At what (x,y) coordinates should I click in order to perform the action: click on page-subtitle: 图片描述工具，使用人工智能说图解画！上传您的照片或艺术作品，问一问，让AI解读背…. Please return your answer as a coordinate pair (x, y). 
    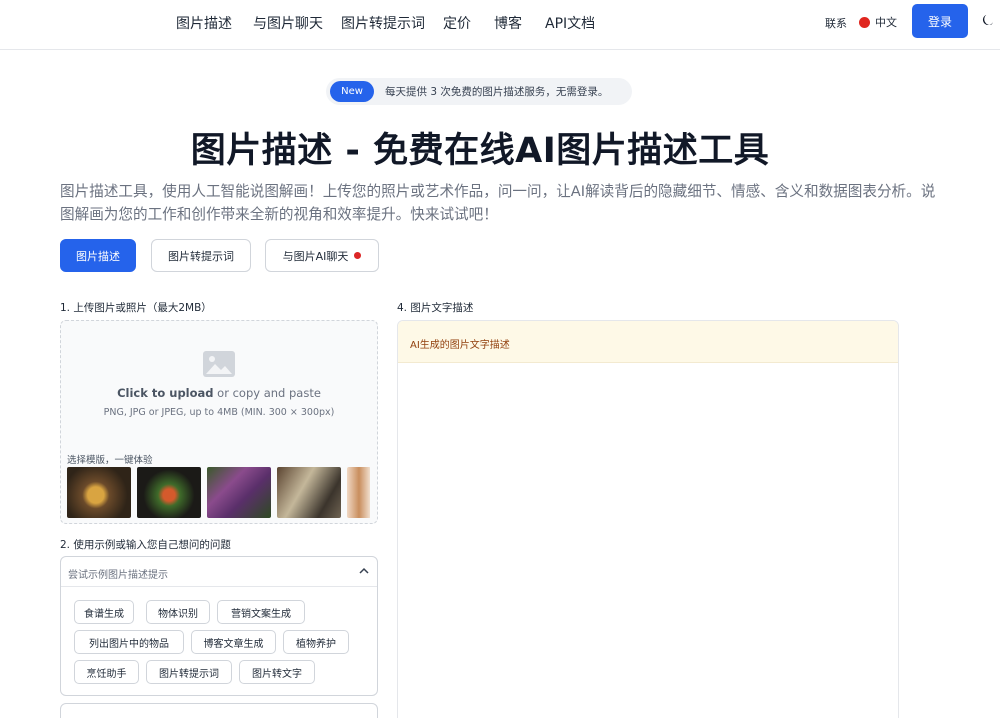
    Looking at the image, I should click on (498, 203).